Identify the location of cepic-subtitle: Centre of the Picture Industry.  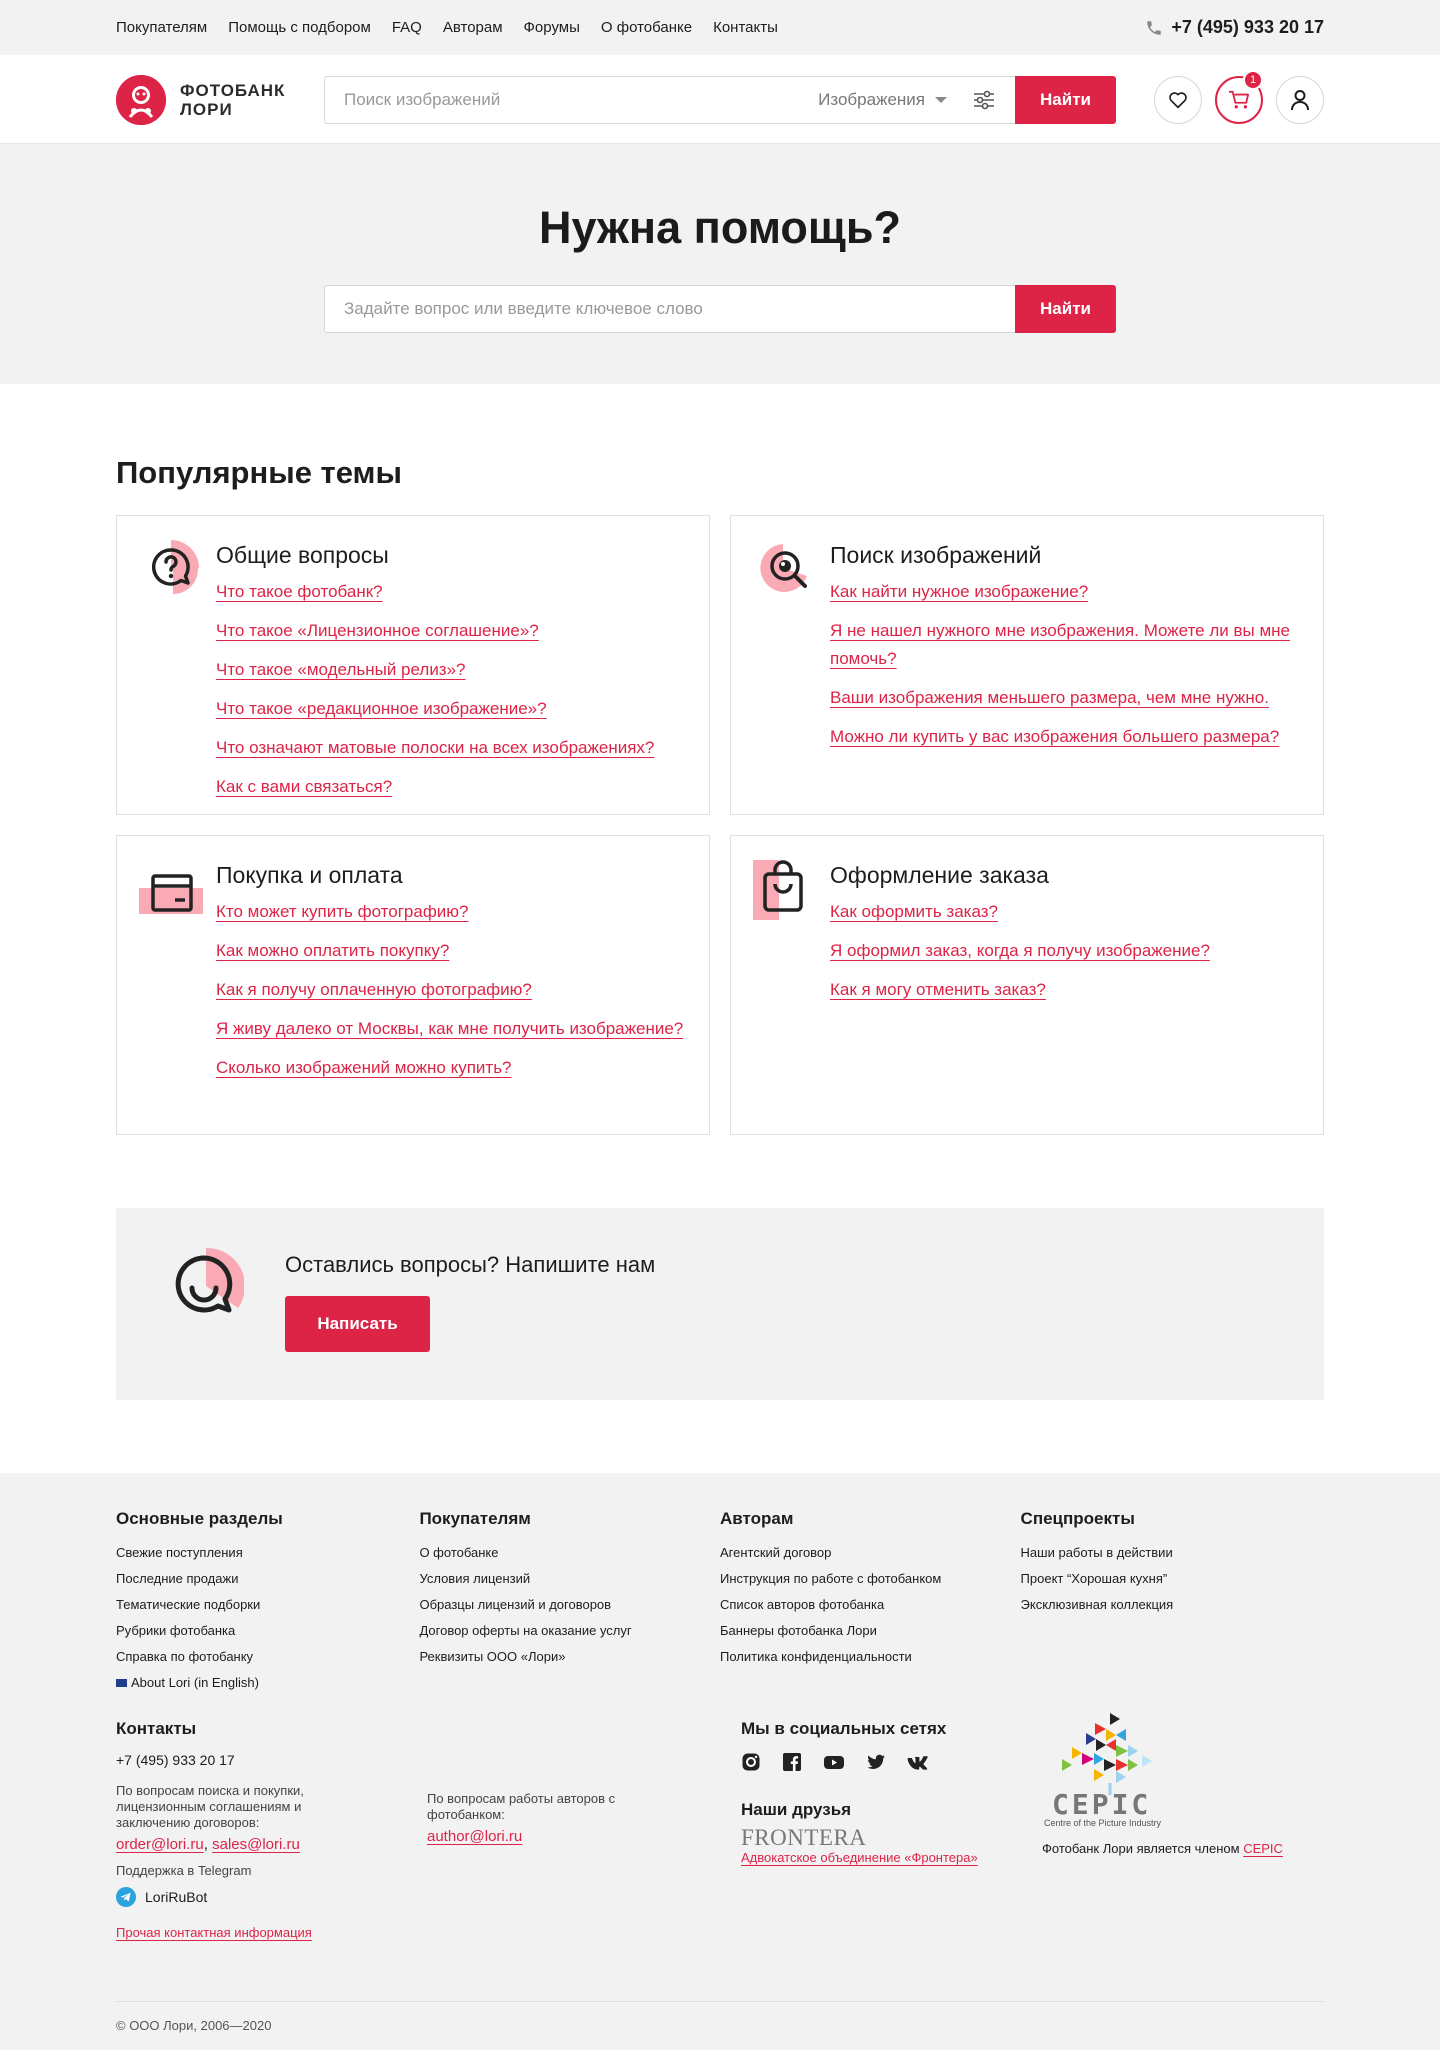
(1103, 1823).